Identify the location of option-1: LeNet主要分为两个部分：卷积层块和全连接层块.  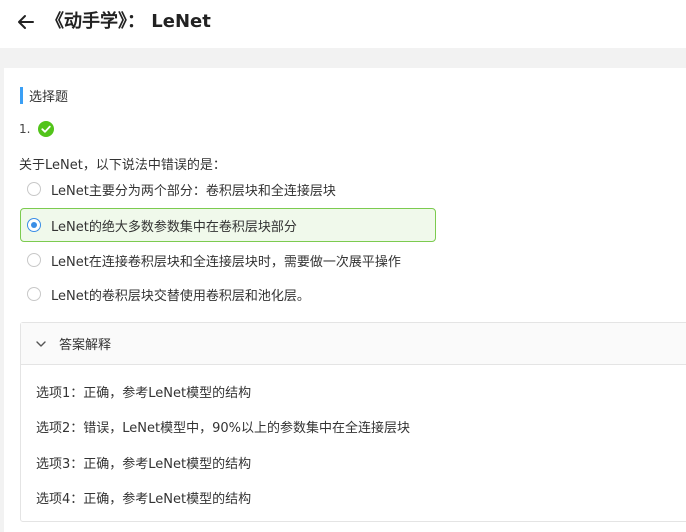
(228, 189).